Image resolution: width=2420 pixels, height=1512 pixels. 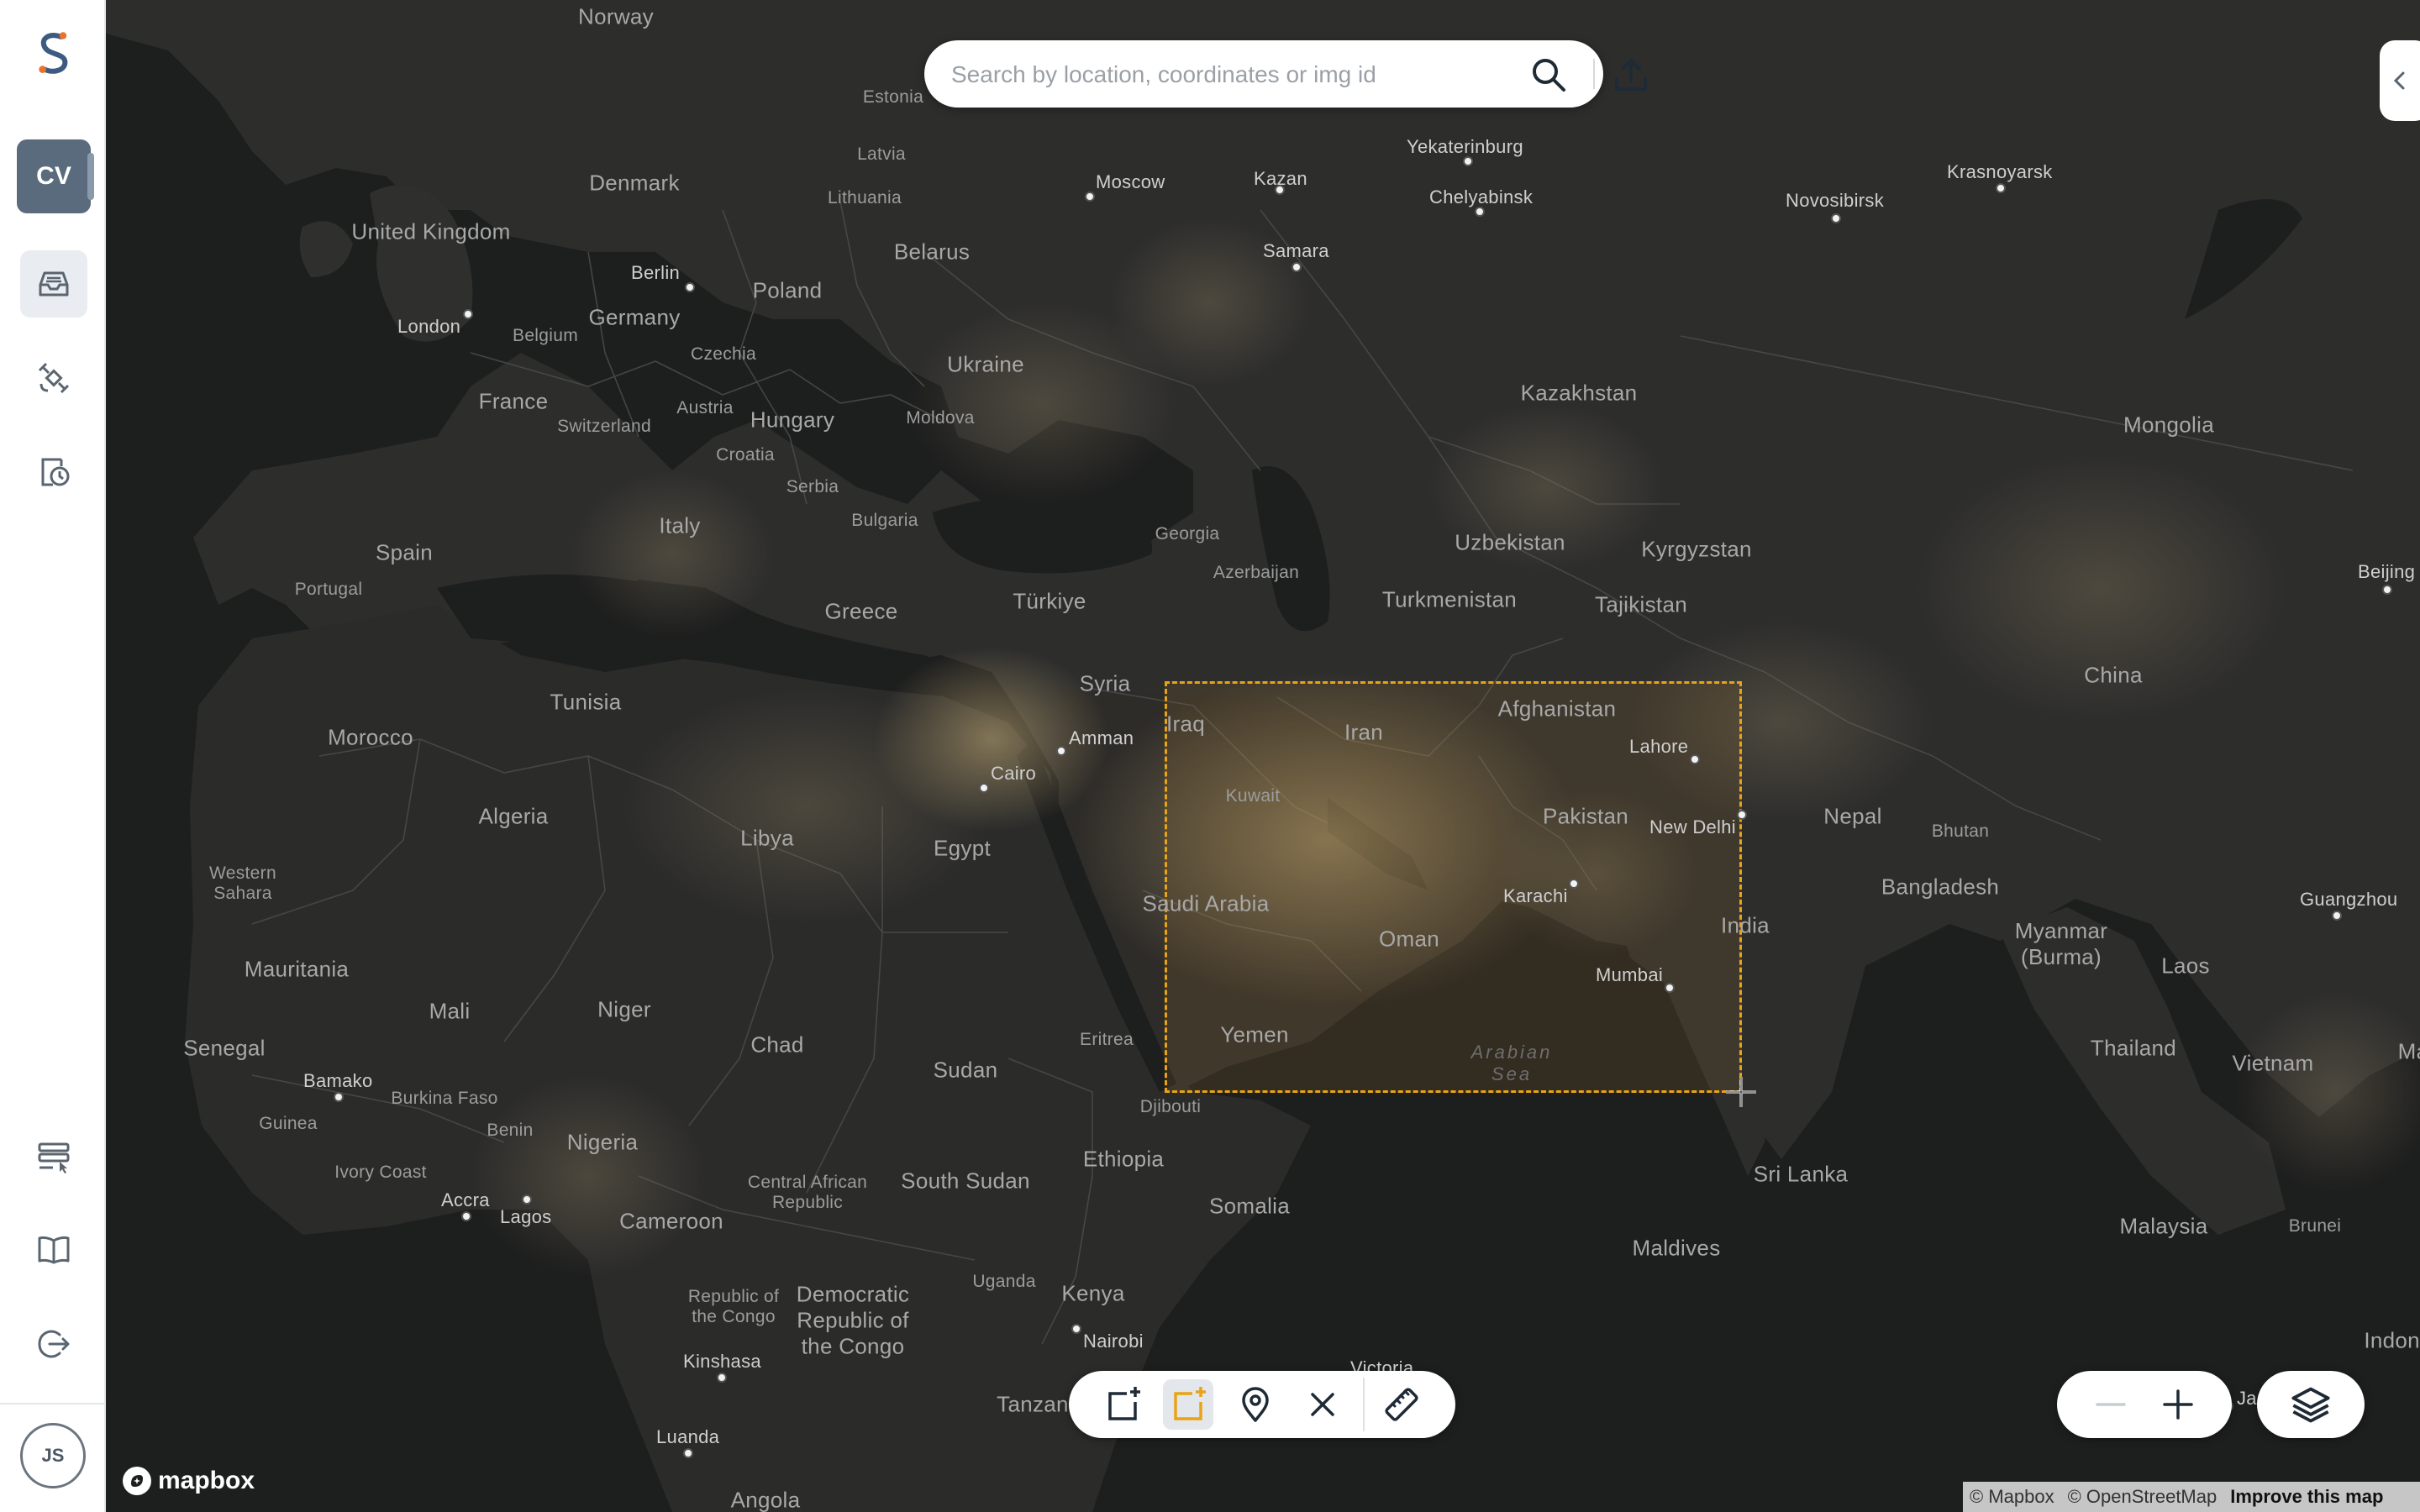 I want to click on clear-button, so click(x=1322, y=1404).